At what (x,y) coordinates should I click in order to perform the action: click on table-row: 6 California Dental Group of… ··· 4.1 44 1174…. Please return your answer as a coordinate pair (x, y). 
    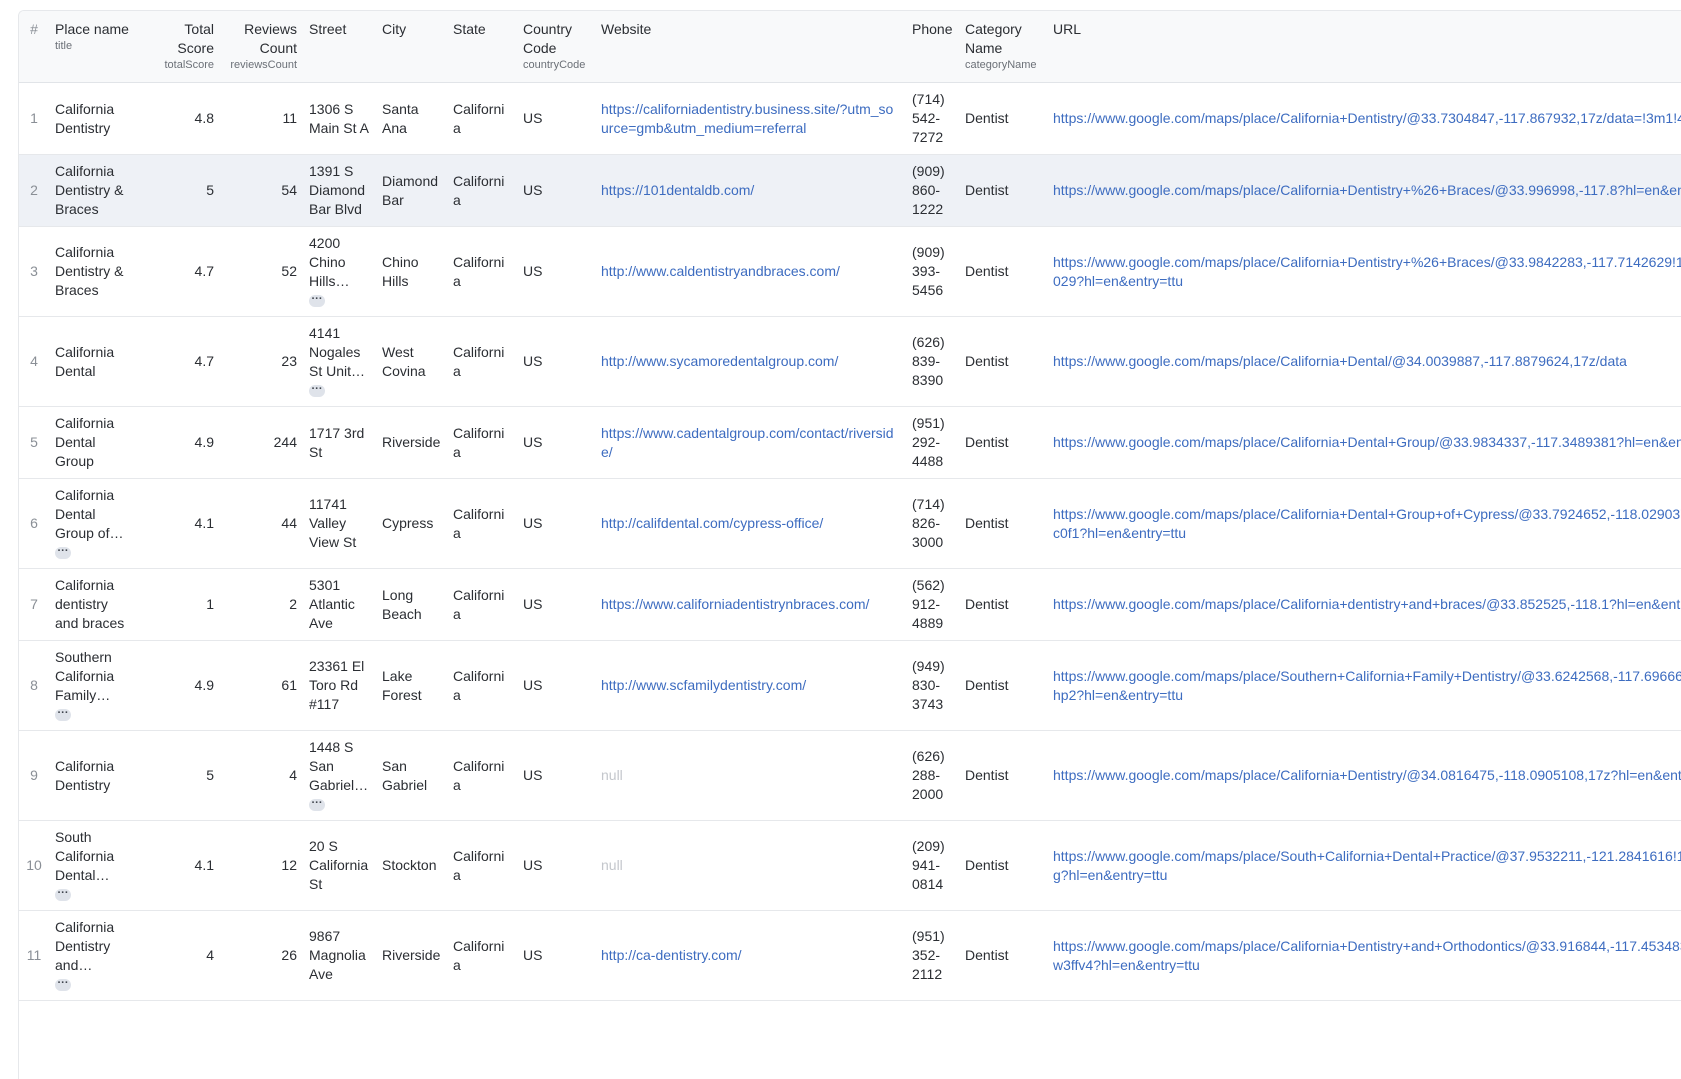
    Looking at the image, I should click on (850, 523).